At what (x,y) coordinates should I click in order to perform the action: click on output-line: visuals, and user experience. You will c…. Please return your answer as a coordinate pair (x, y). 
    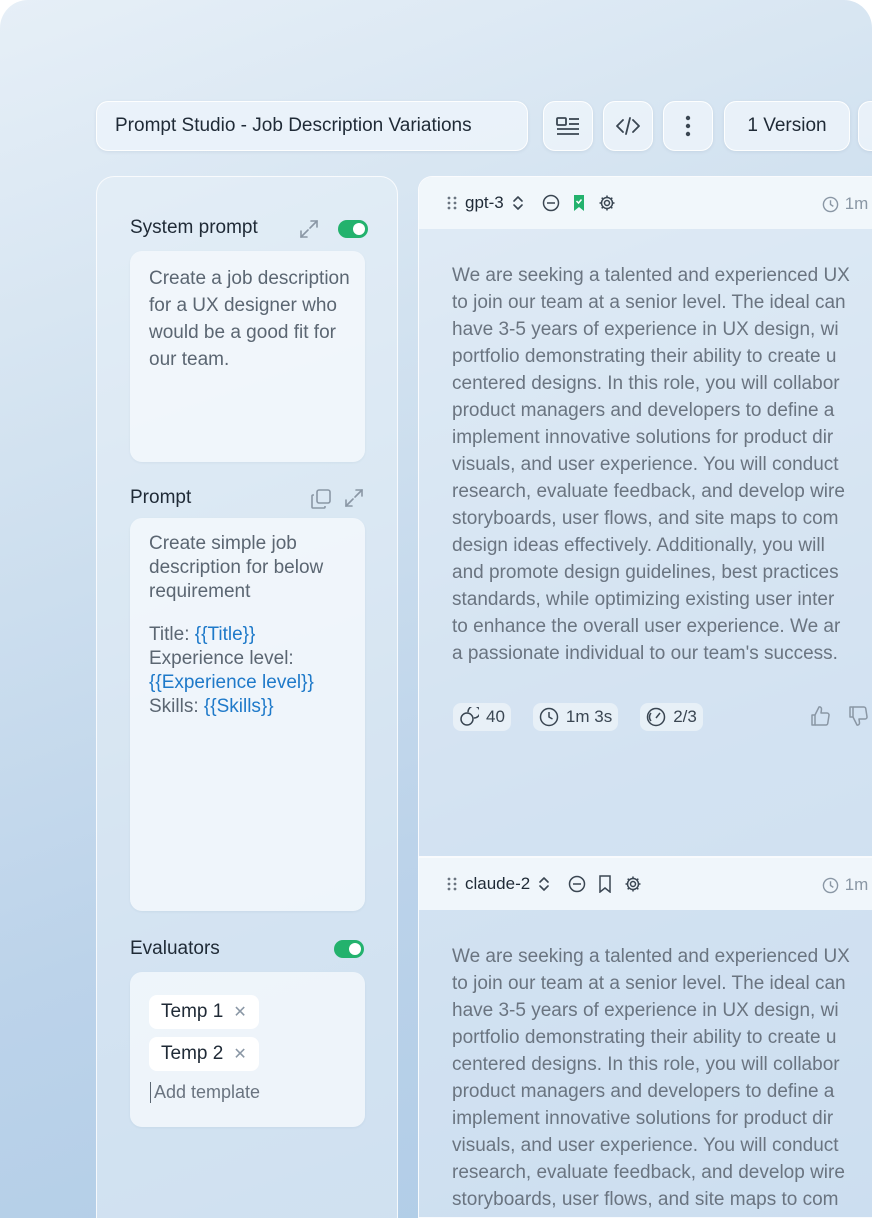
    Looking at the image, I should click on (645, 464).